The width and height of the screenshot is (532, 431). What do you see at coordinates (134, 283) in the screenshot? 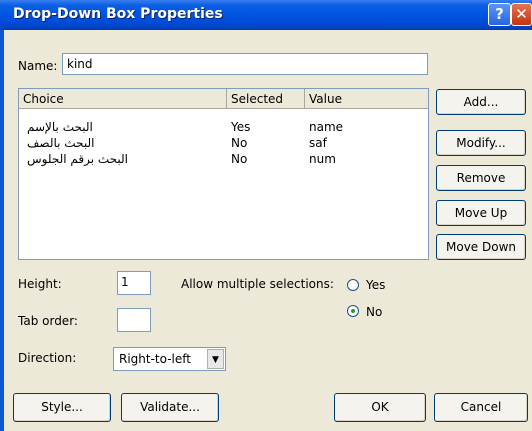
I see `height-input: 1` at bounding box center [134, 283].